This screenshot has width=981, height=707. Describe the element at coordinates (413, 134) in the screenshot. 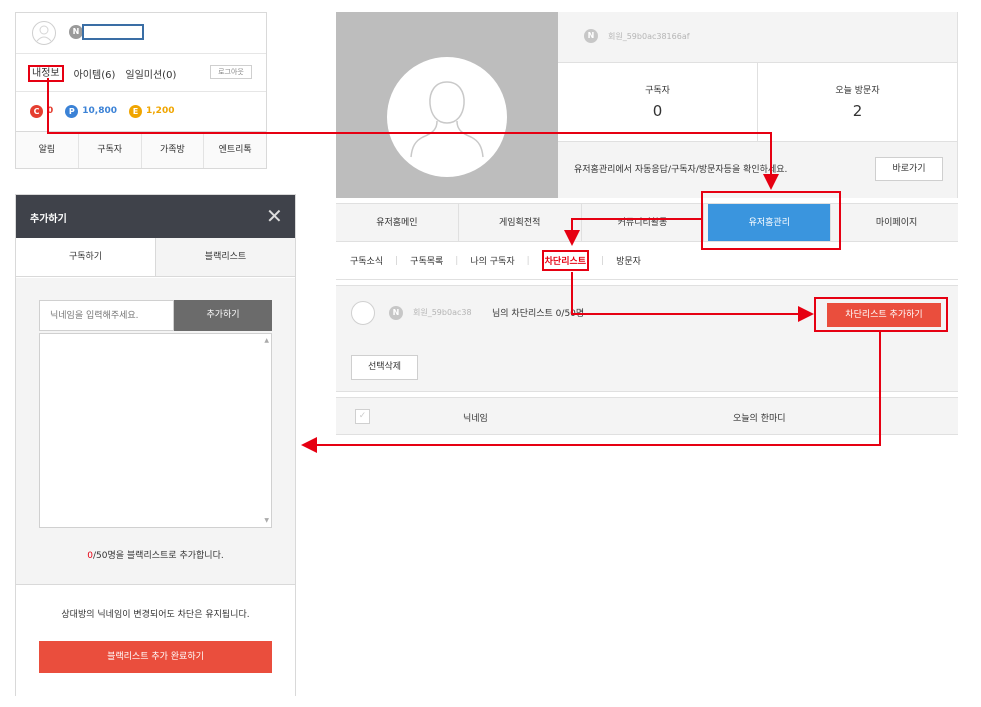

I see `arrow-myinfo-to-manage` at that location.